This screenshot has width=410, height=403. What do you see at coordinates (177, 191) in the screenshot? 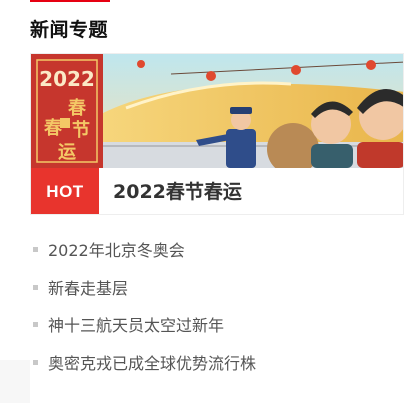
I see `feature-title-link: 2022春节春运` at bounding box center [177, 191].